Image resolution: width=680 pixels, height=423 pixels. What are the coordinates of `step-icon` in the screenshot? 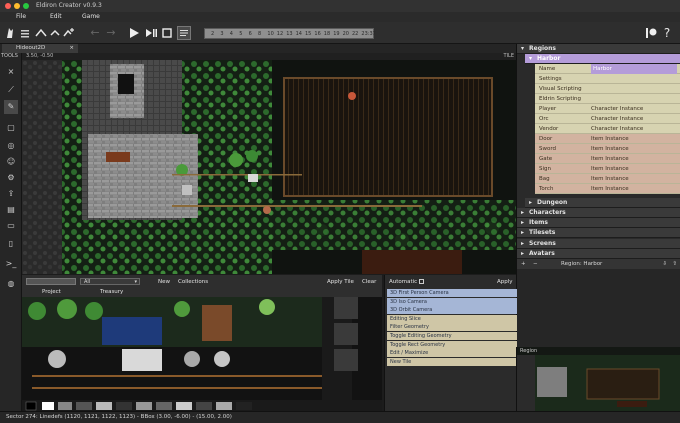 It's located at (151, 33).